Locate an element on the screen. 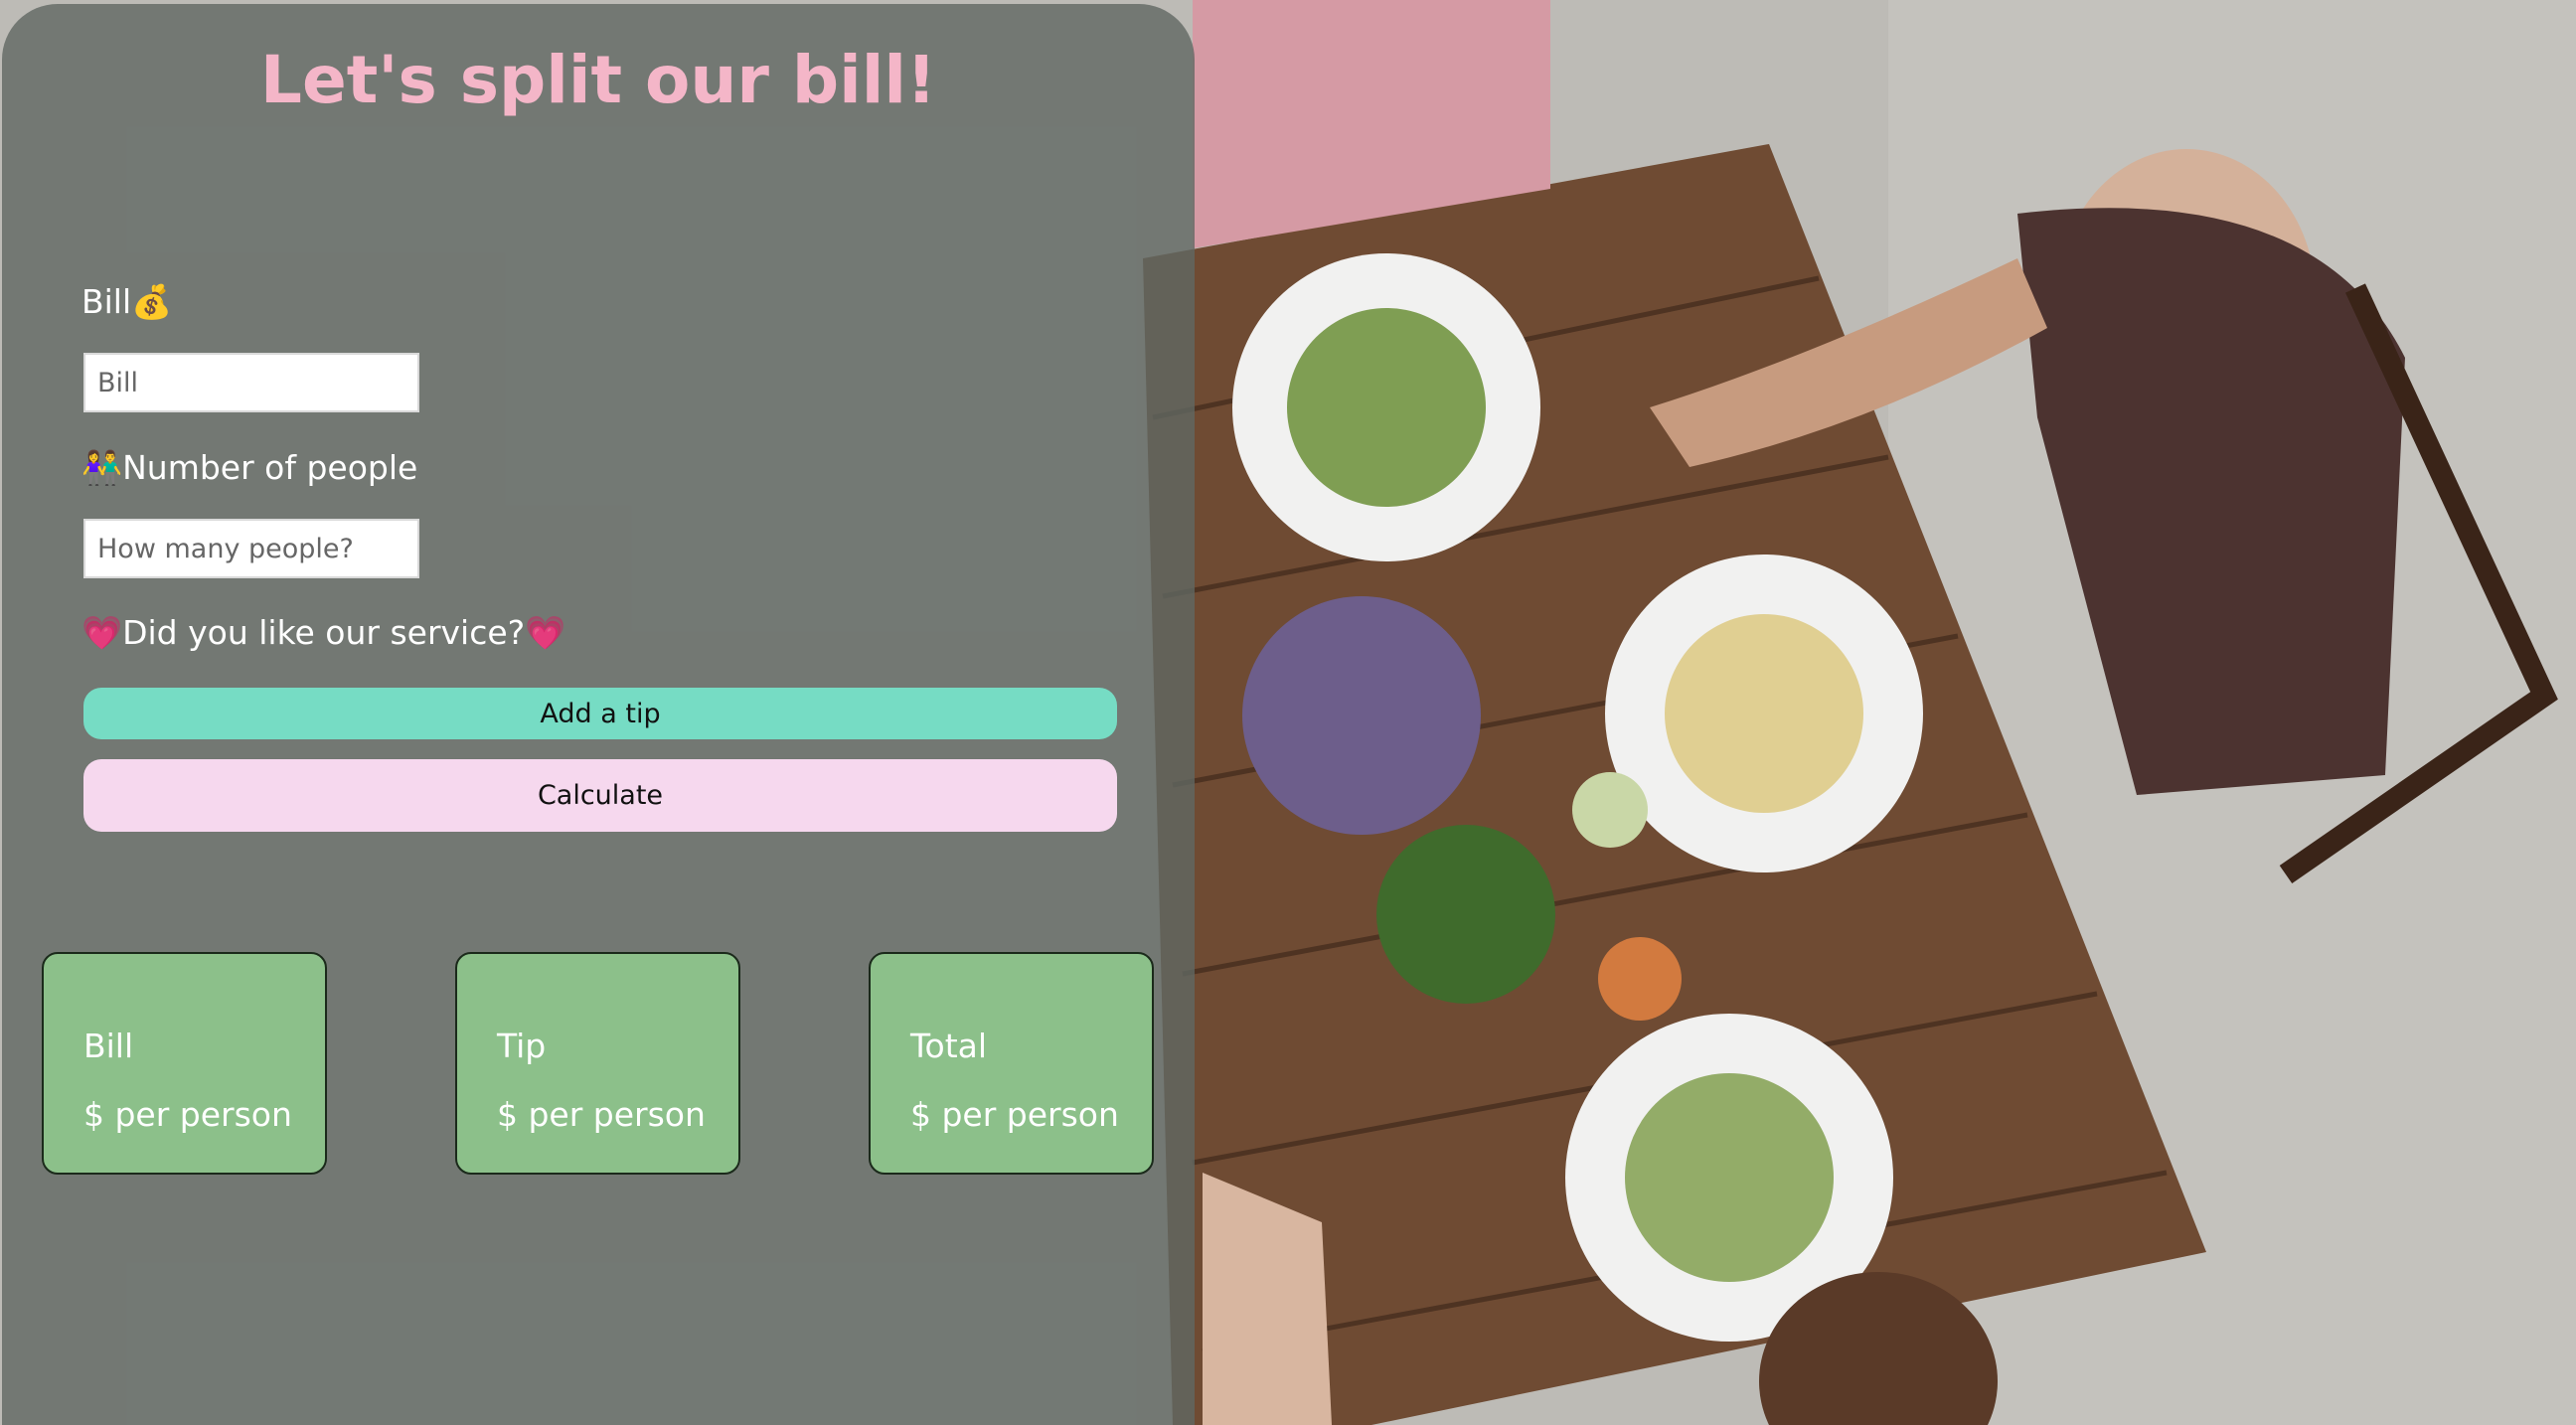 Image resolution: width=2576 pixels, height=1425 pixels. card-title: Tip is located at coordinates (522, 1046).